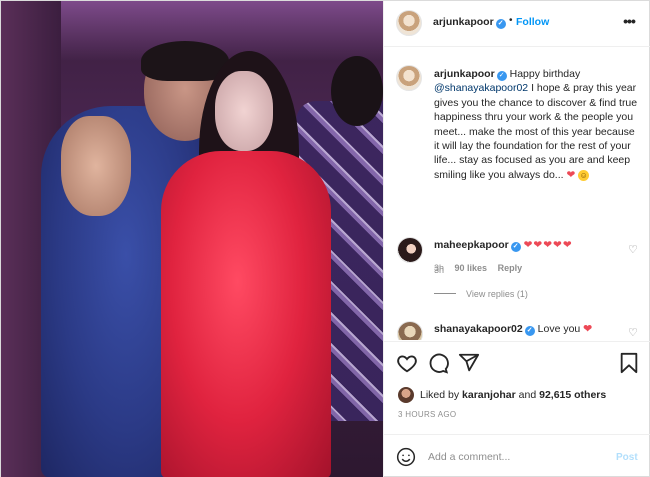  I want to click on comment-username: maheepkapoor, so click(471, 245).